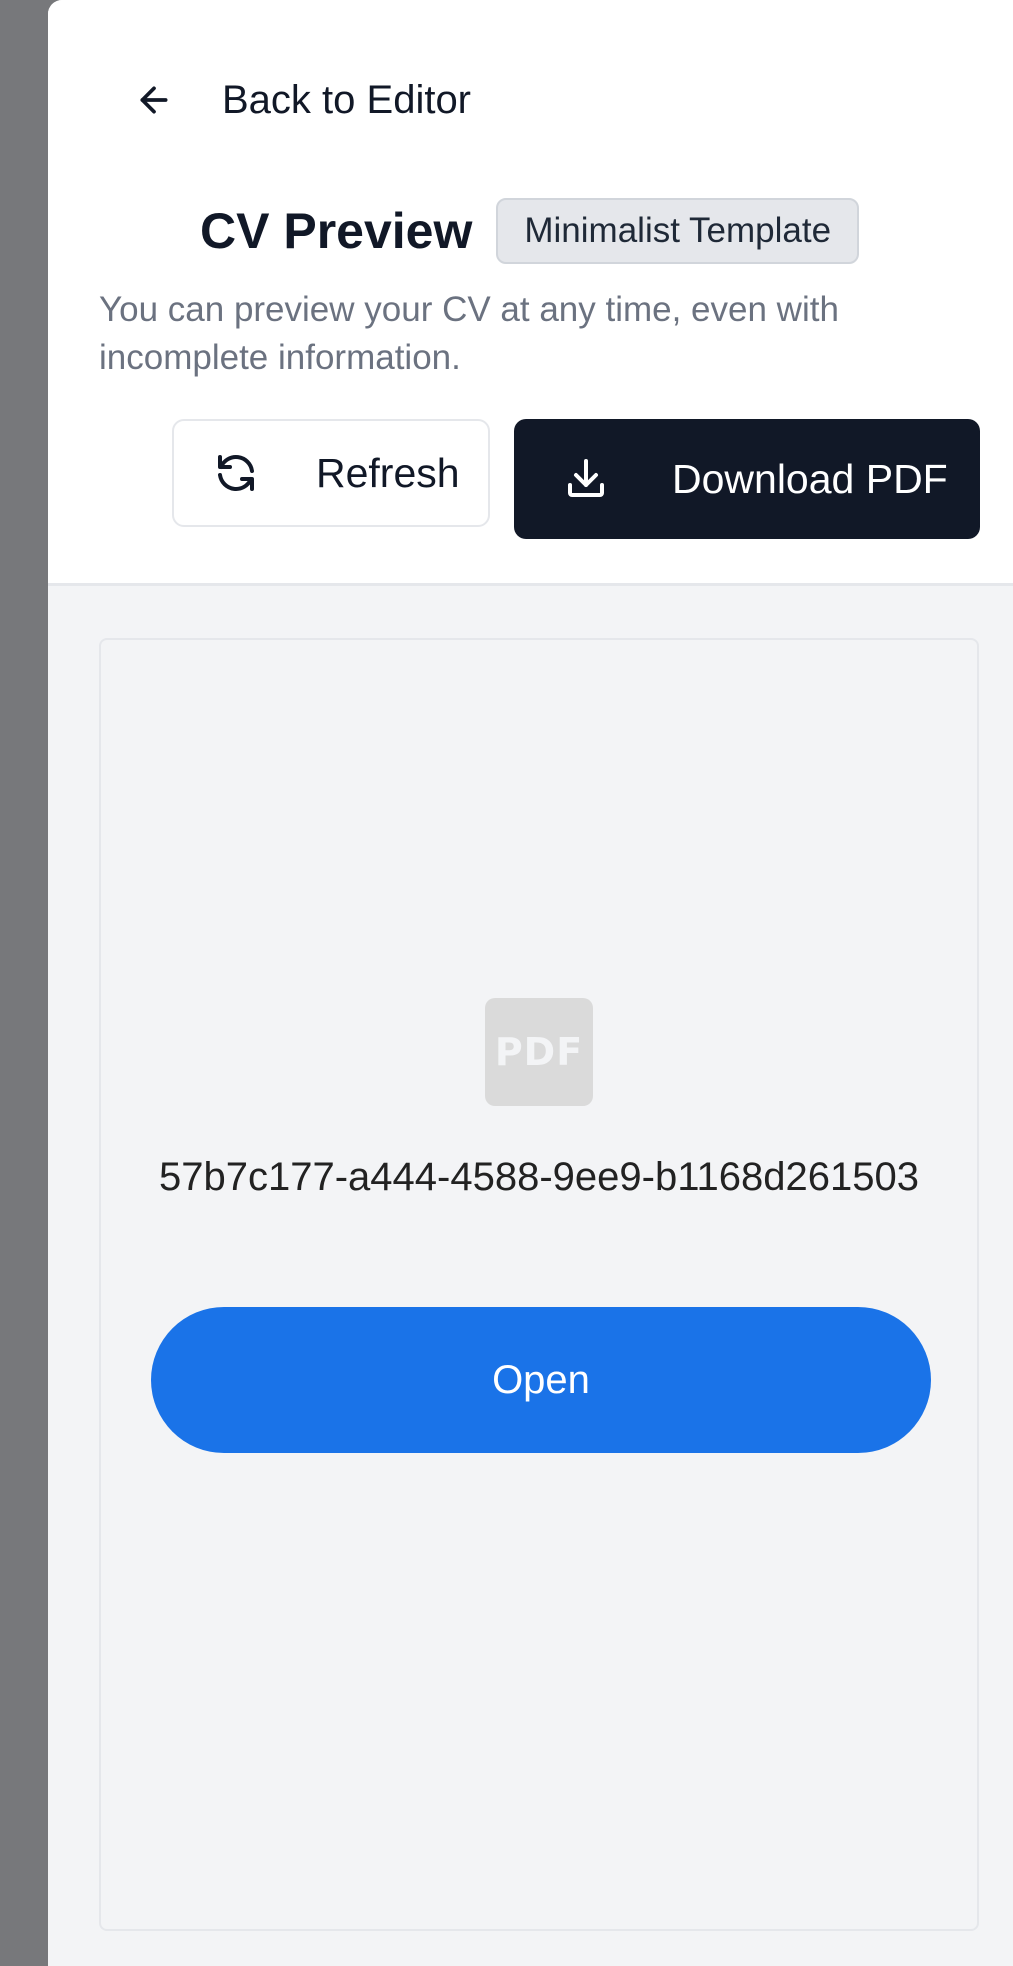  I want to click on file-name: 57b7c177-a444-4588-9ee9-b1168d261503, so click(539, 1177).